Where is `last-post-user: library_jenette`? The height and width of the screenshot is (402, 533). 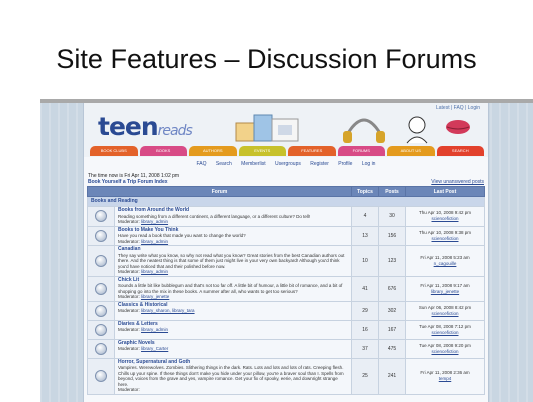
last-post-user: library_jenette is located at coordinates (445, 291).